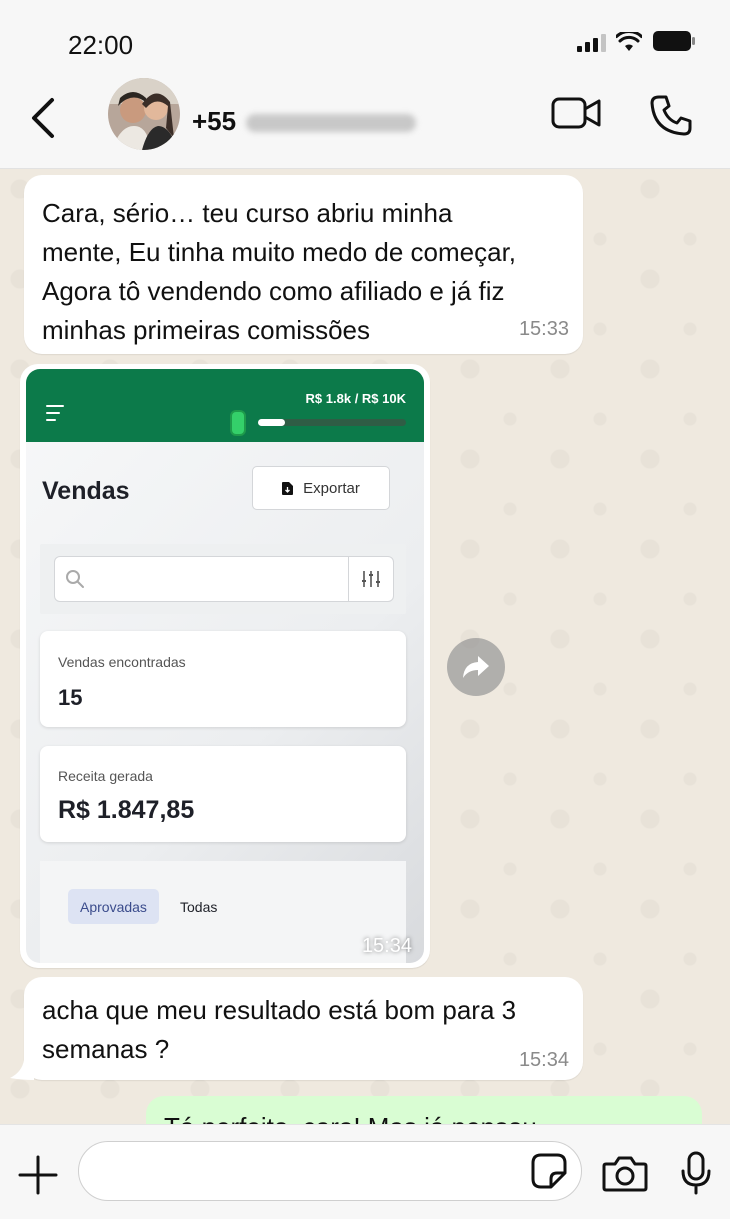  Describe the element at coordinates (279, 1010) in the screenshot. I see `message-line: acha que meu resultado está bom para 3` at that location.